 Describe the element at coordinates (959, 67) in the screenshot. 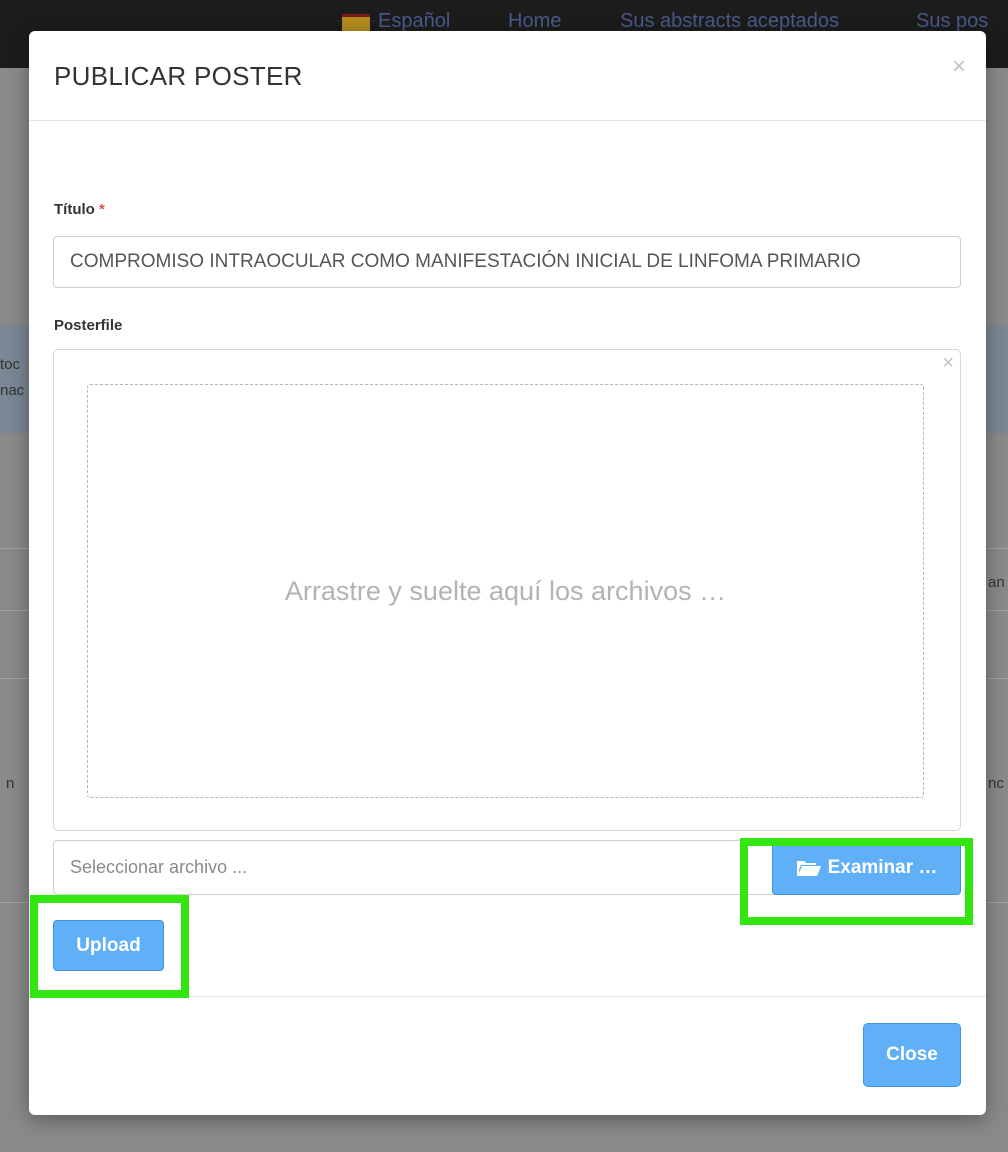

I see `close-icon: ×` at that location.